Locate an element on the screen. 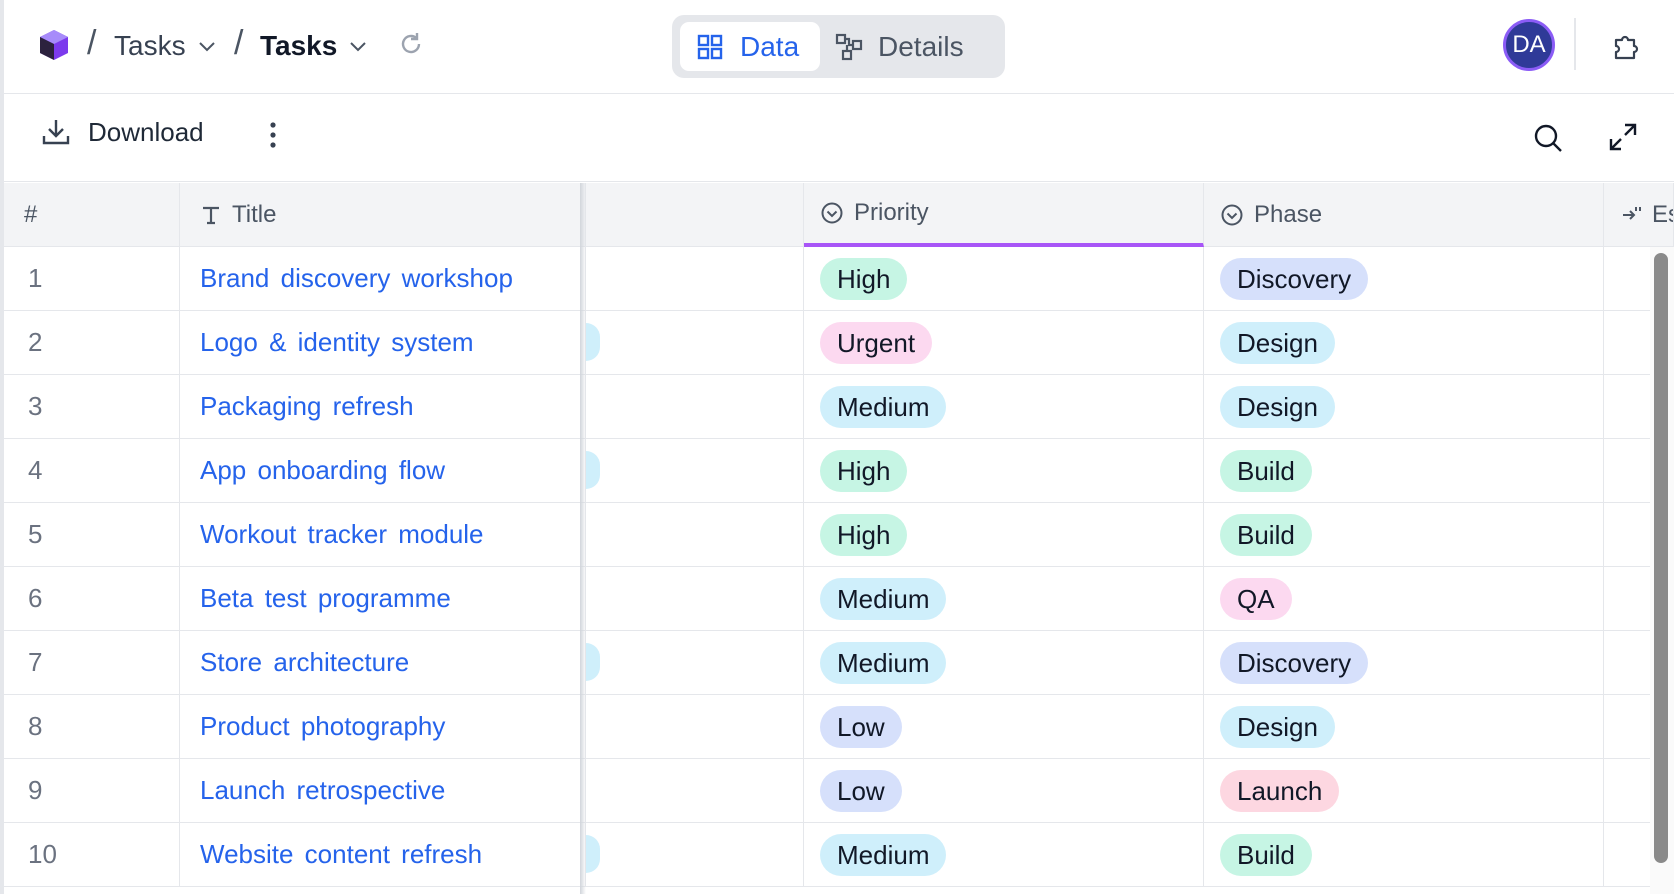 The image size is (1674, 894). row-number: 1 is located at coordinates (92, 278).